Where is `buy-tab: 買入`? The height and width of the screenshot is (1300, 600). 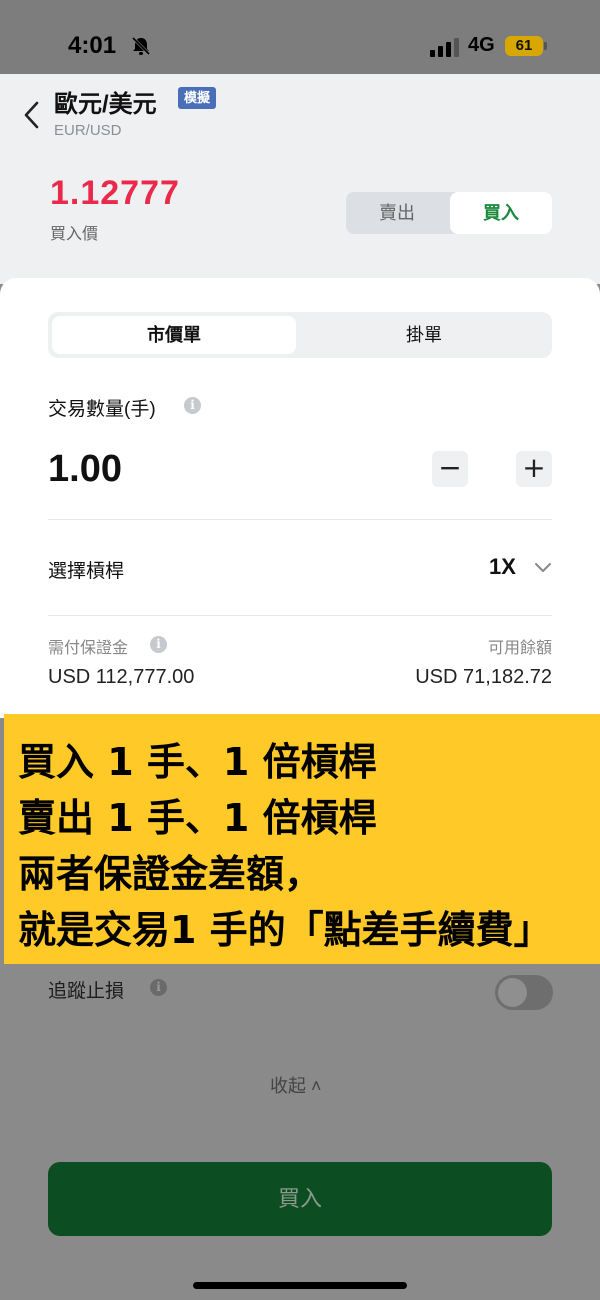 buy-tab: 買入 is located at coordinates (501, 213).